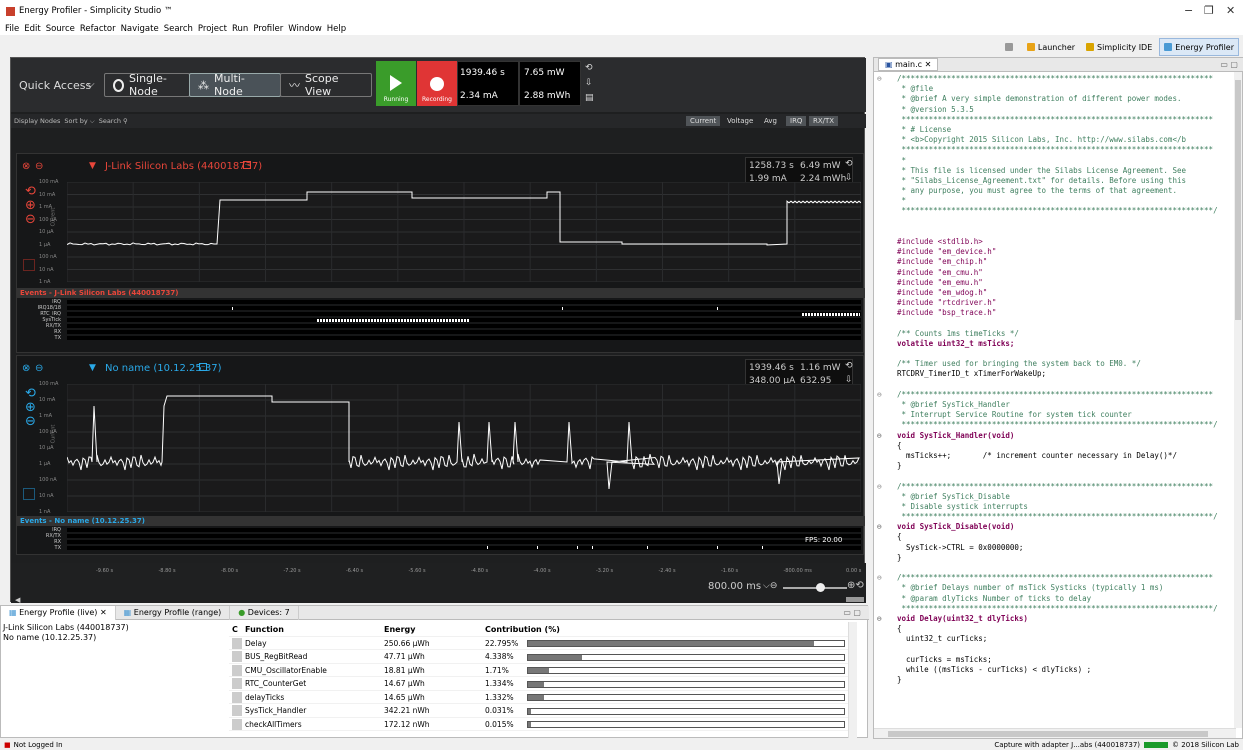  What do you see at coordinates (55, 85) in the screenshot?
I see `quick-access-label: Quick Access` at bounding box center [55, 85].